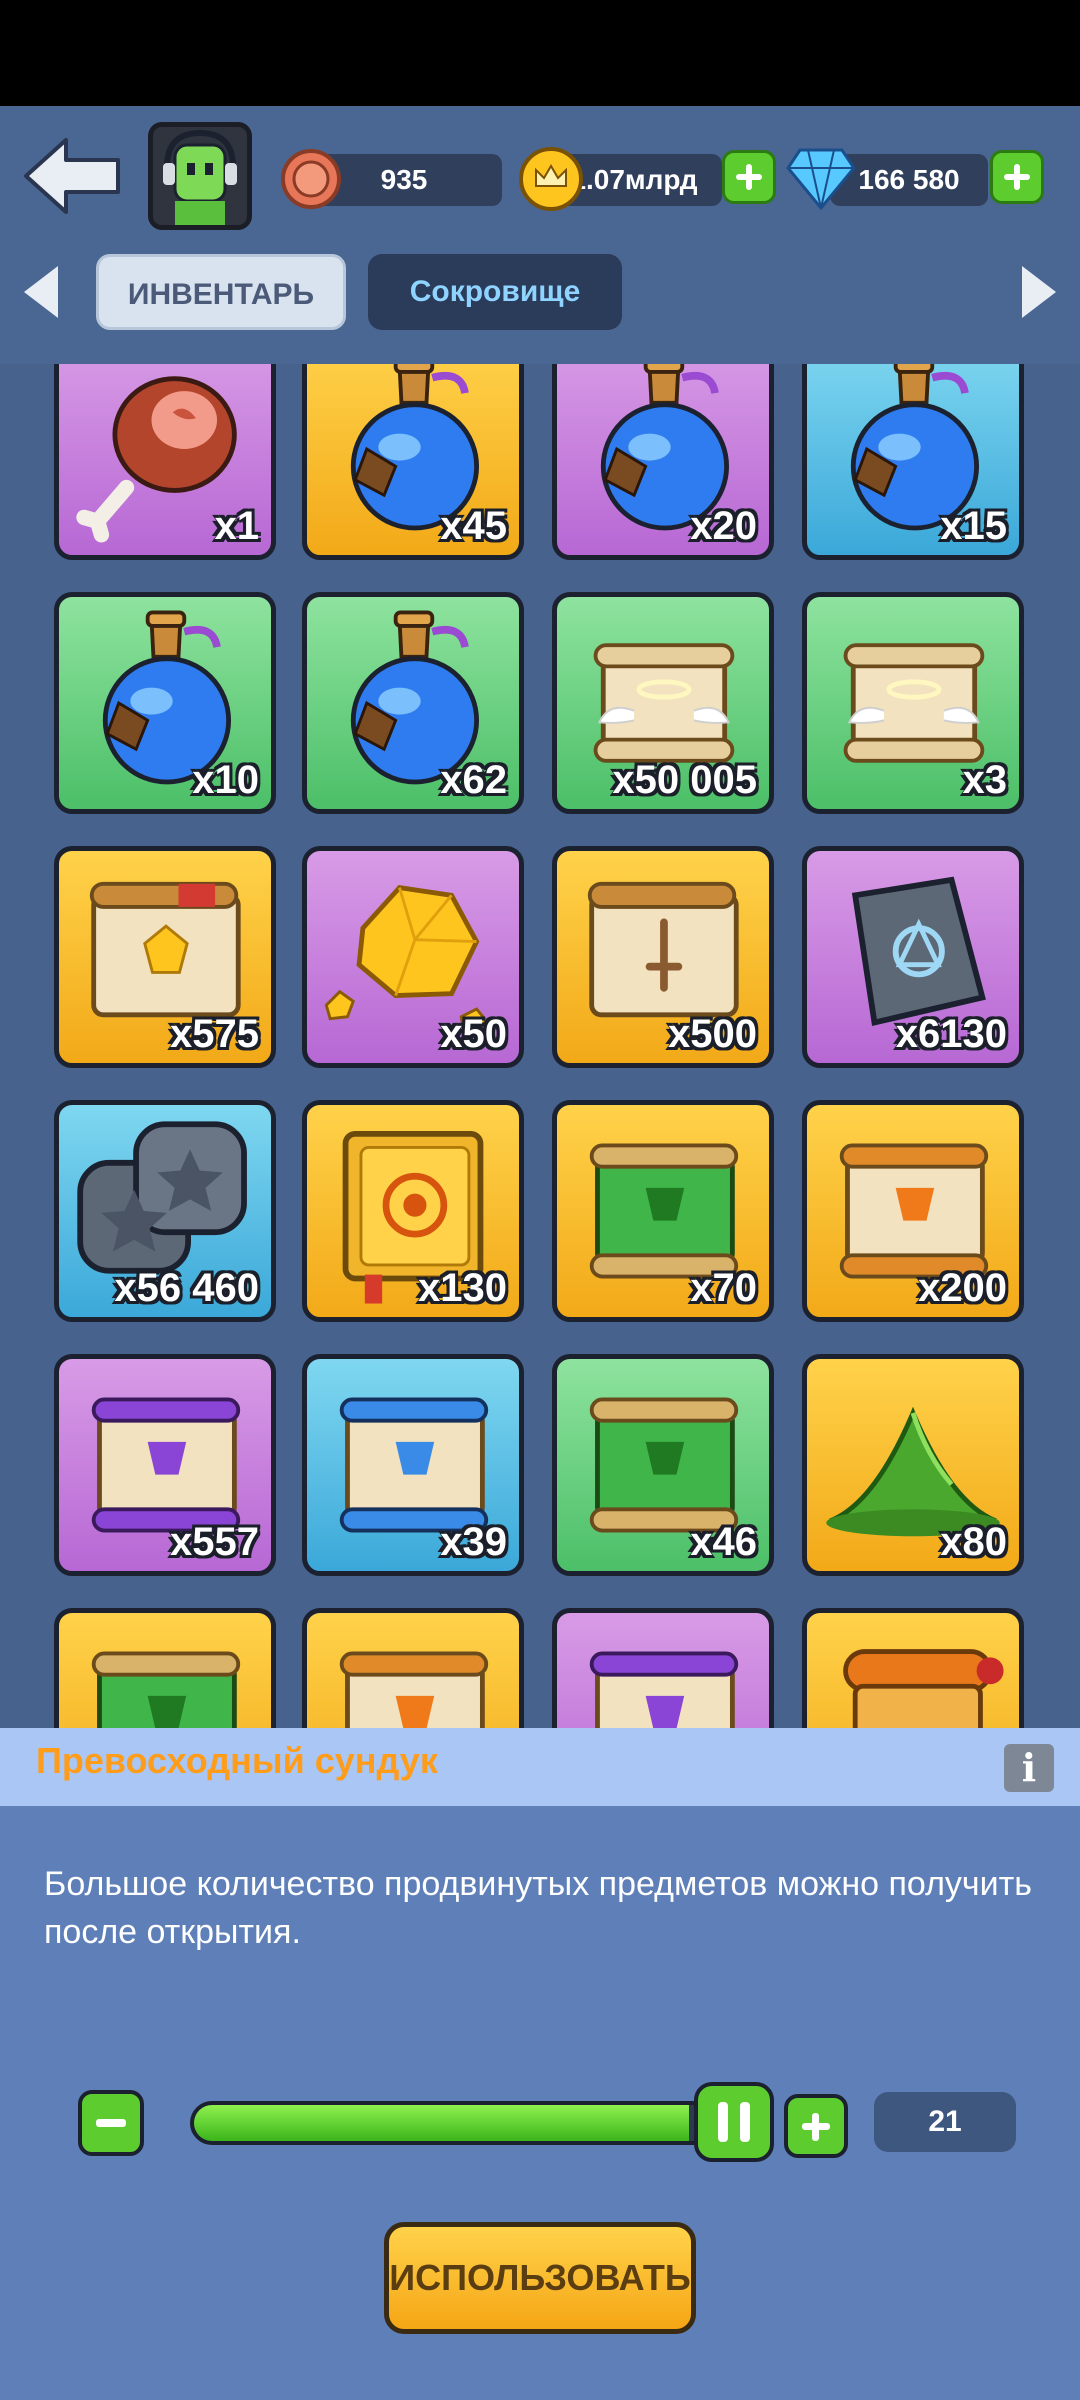  I want to click on add-gold-button, so click(749, 177).